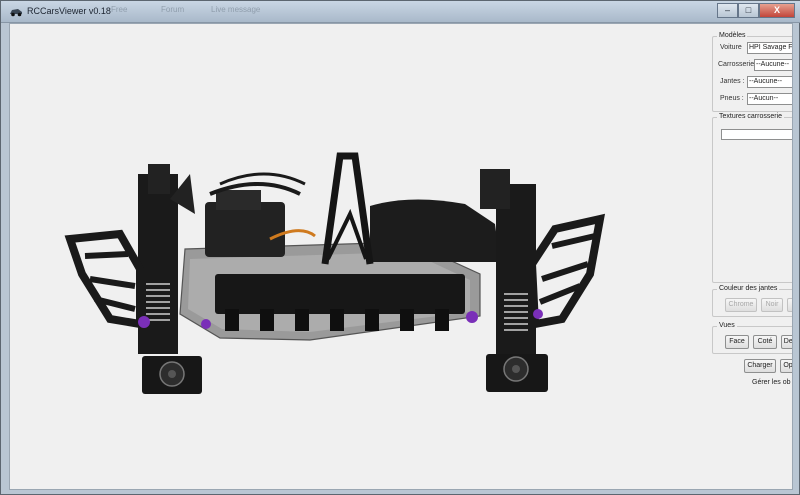  I want to click on voiture-label: Voiture, so click(731, 47).